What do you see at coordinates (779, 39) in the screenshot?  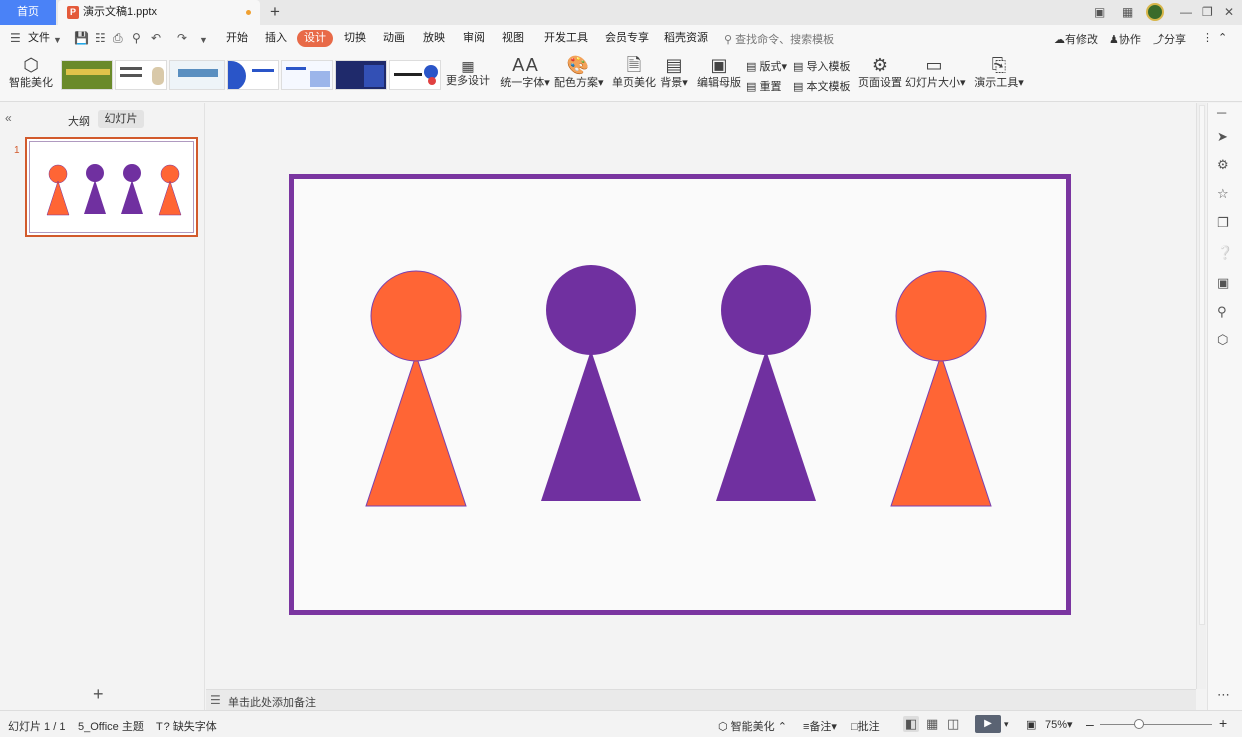 I see `command-search: ⚲ 查找命令、搜索模板` at bounding box center [779, 39].